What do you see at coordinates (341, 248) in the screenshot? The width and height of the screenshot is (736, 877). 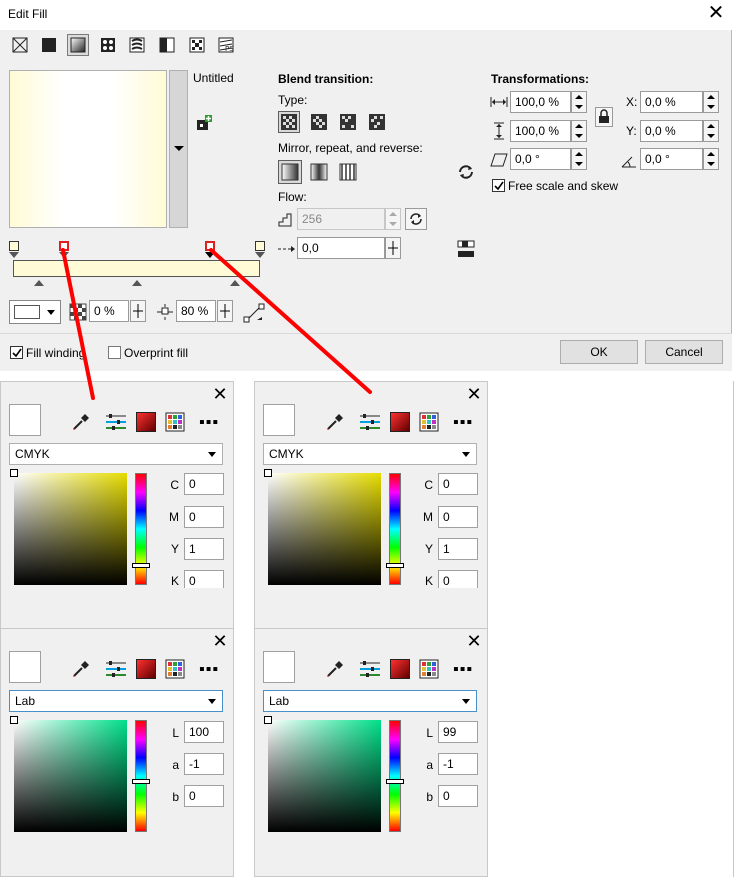 I see `acceleration-input: 0,0` at bounding box center [341, 248].